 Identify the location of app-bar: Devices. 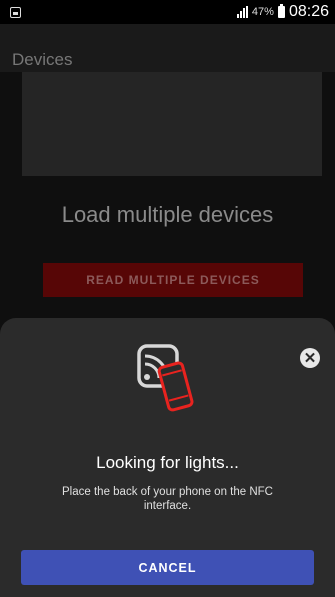
(167, 48).